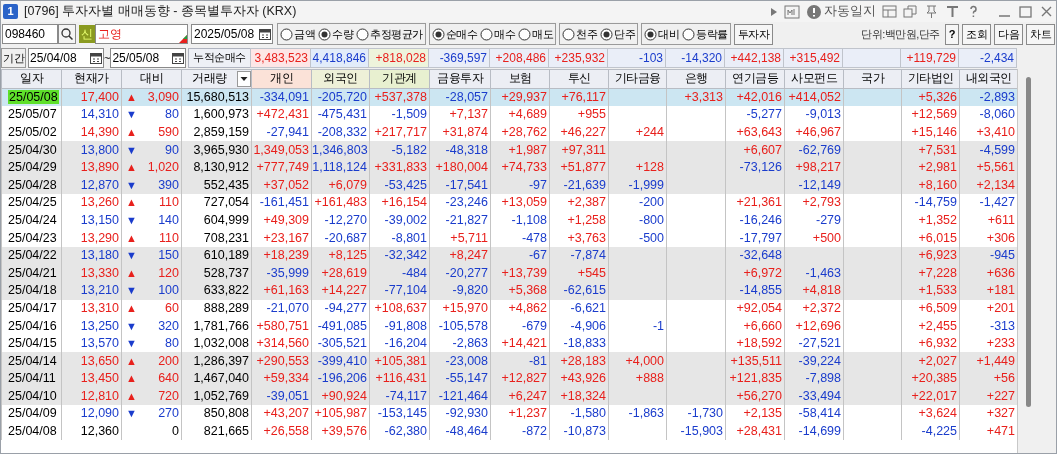 This screenshot has width=1057, height=454. What do you see at coordinates (32, 378) in the screenshot?
I see `date-cell: 25/04/11` at bounding box center [32, 378].